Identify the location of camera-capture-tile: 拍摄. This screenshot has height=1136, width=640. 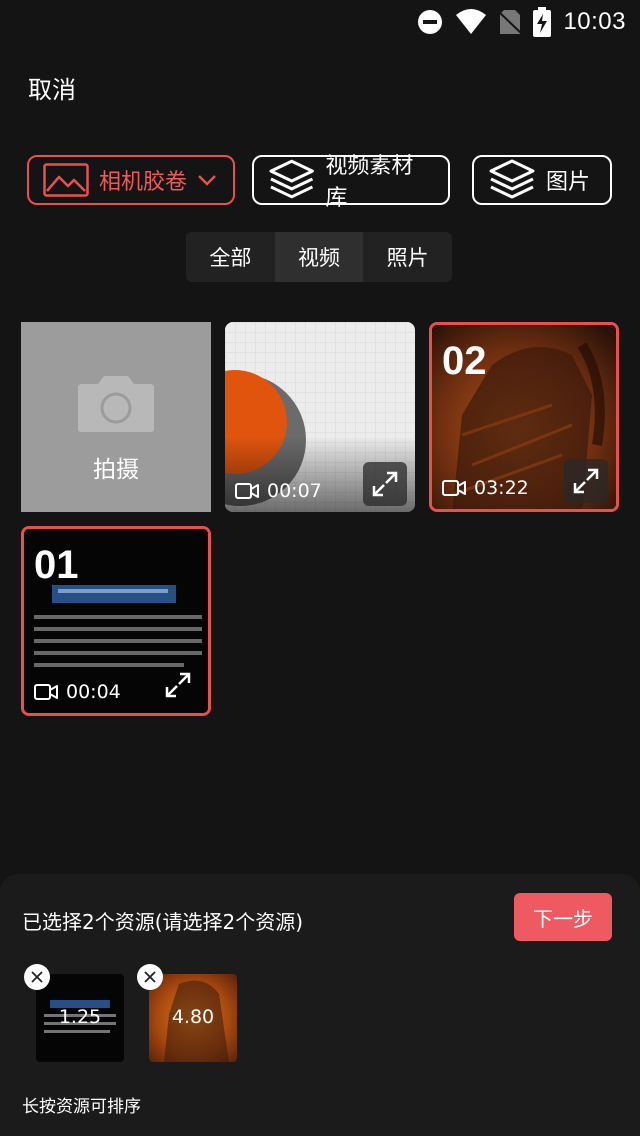
(116, 417).